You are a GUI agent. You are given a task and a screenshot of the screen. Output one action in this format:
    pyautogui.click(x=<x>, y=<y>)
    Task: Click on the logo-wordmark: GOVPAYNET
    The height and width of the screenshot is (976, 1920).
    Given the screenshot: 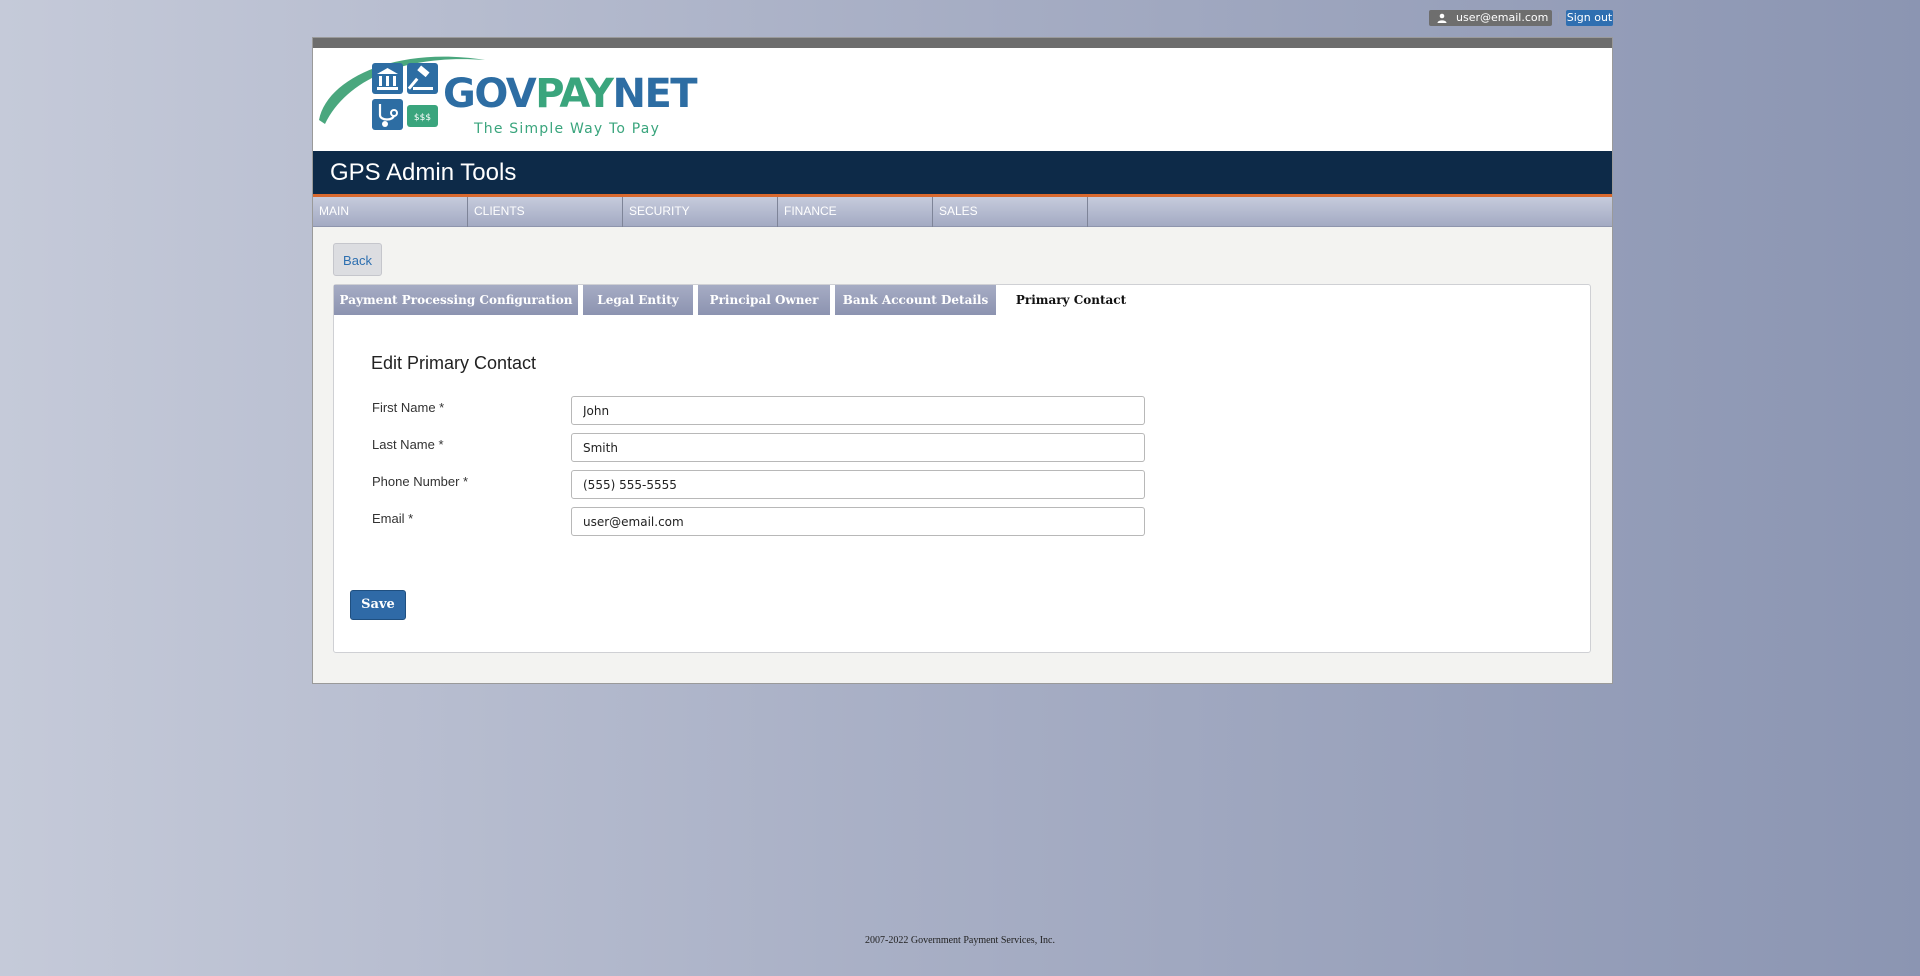 What is the action you would take?
    pyautogui.click(x=570, y=94)
    